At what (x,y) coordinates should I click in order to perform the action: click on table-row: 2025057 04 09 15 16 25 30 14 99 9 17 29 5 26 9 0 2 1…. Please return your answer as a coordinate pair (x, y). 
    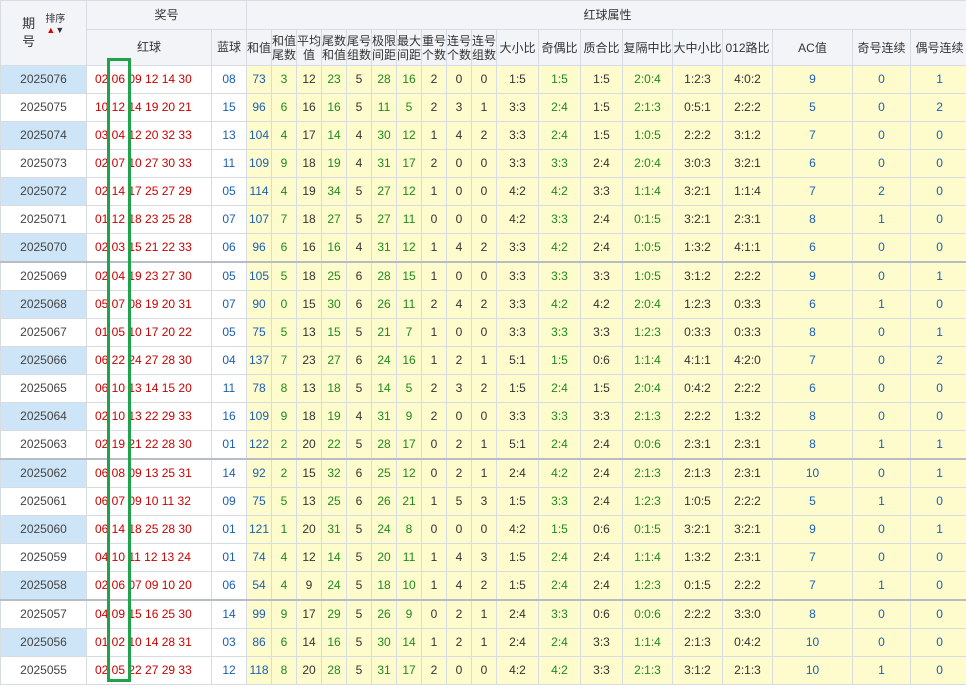
    Looking at the image, I should click on (483, 614).